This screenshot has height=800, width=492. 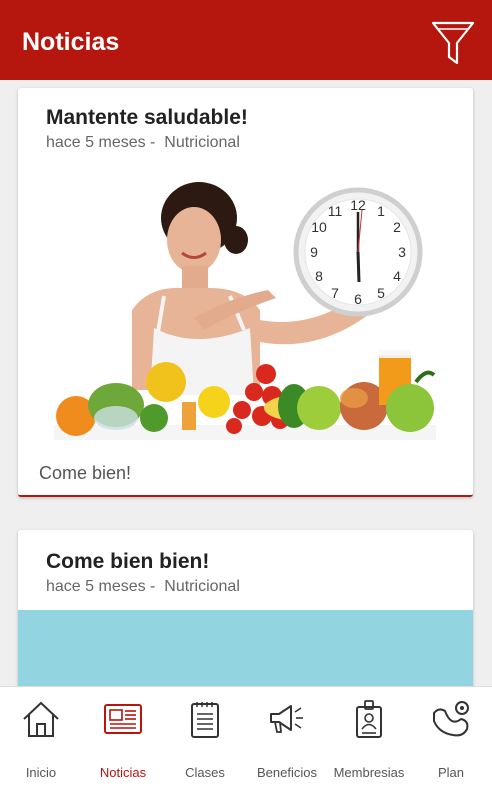 What do you see at coordinates (319, 276) in the screenshot?
I see `svg-text: 8` at bounding box center [319, 276].